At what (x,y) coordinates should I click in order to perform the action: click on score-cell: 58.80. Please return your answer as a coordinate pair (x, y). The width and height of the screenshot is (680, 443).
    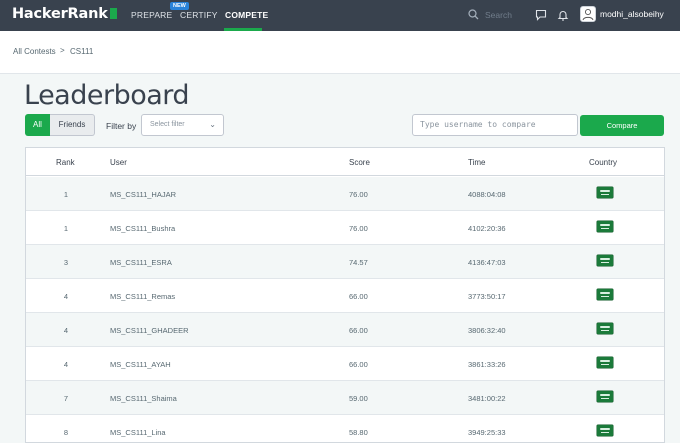
    Looking at the image, I should click on (358, 432).